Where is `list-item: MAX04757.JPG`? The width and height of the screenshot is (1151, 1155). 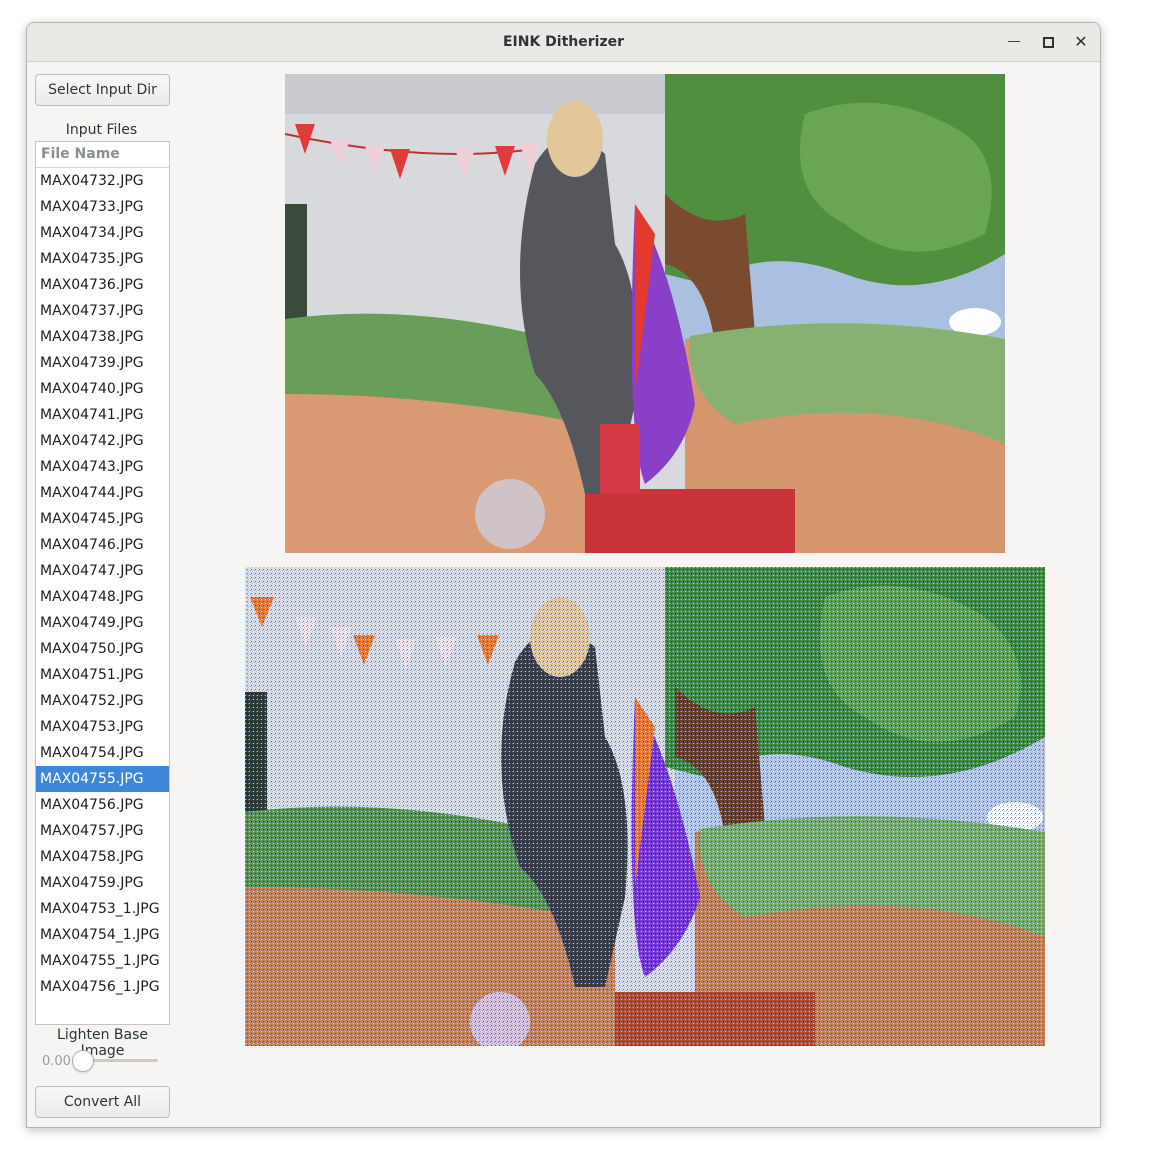
list-item: MAX04757.JPG is located at coordinates (102, 831).